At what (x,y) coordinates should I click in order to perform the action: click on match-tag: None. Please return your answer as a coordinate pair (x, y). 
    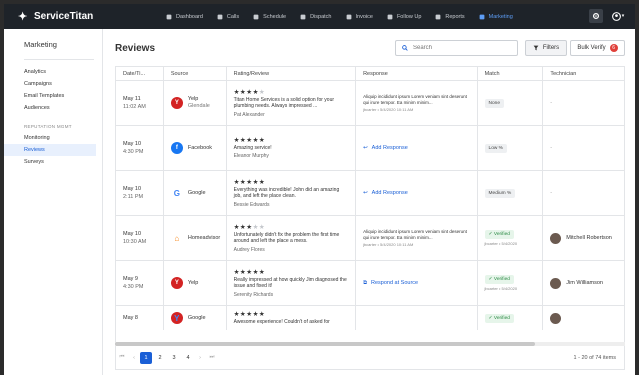
    Looking at the image, I should click on (494, 103).